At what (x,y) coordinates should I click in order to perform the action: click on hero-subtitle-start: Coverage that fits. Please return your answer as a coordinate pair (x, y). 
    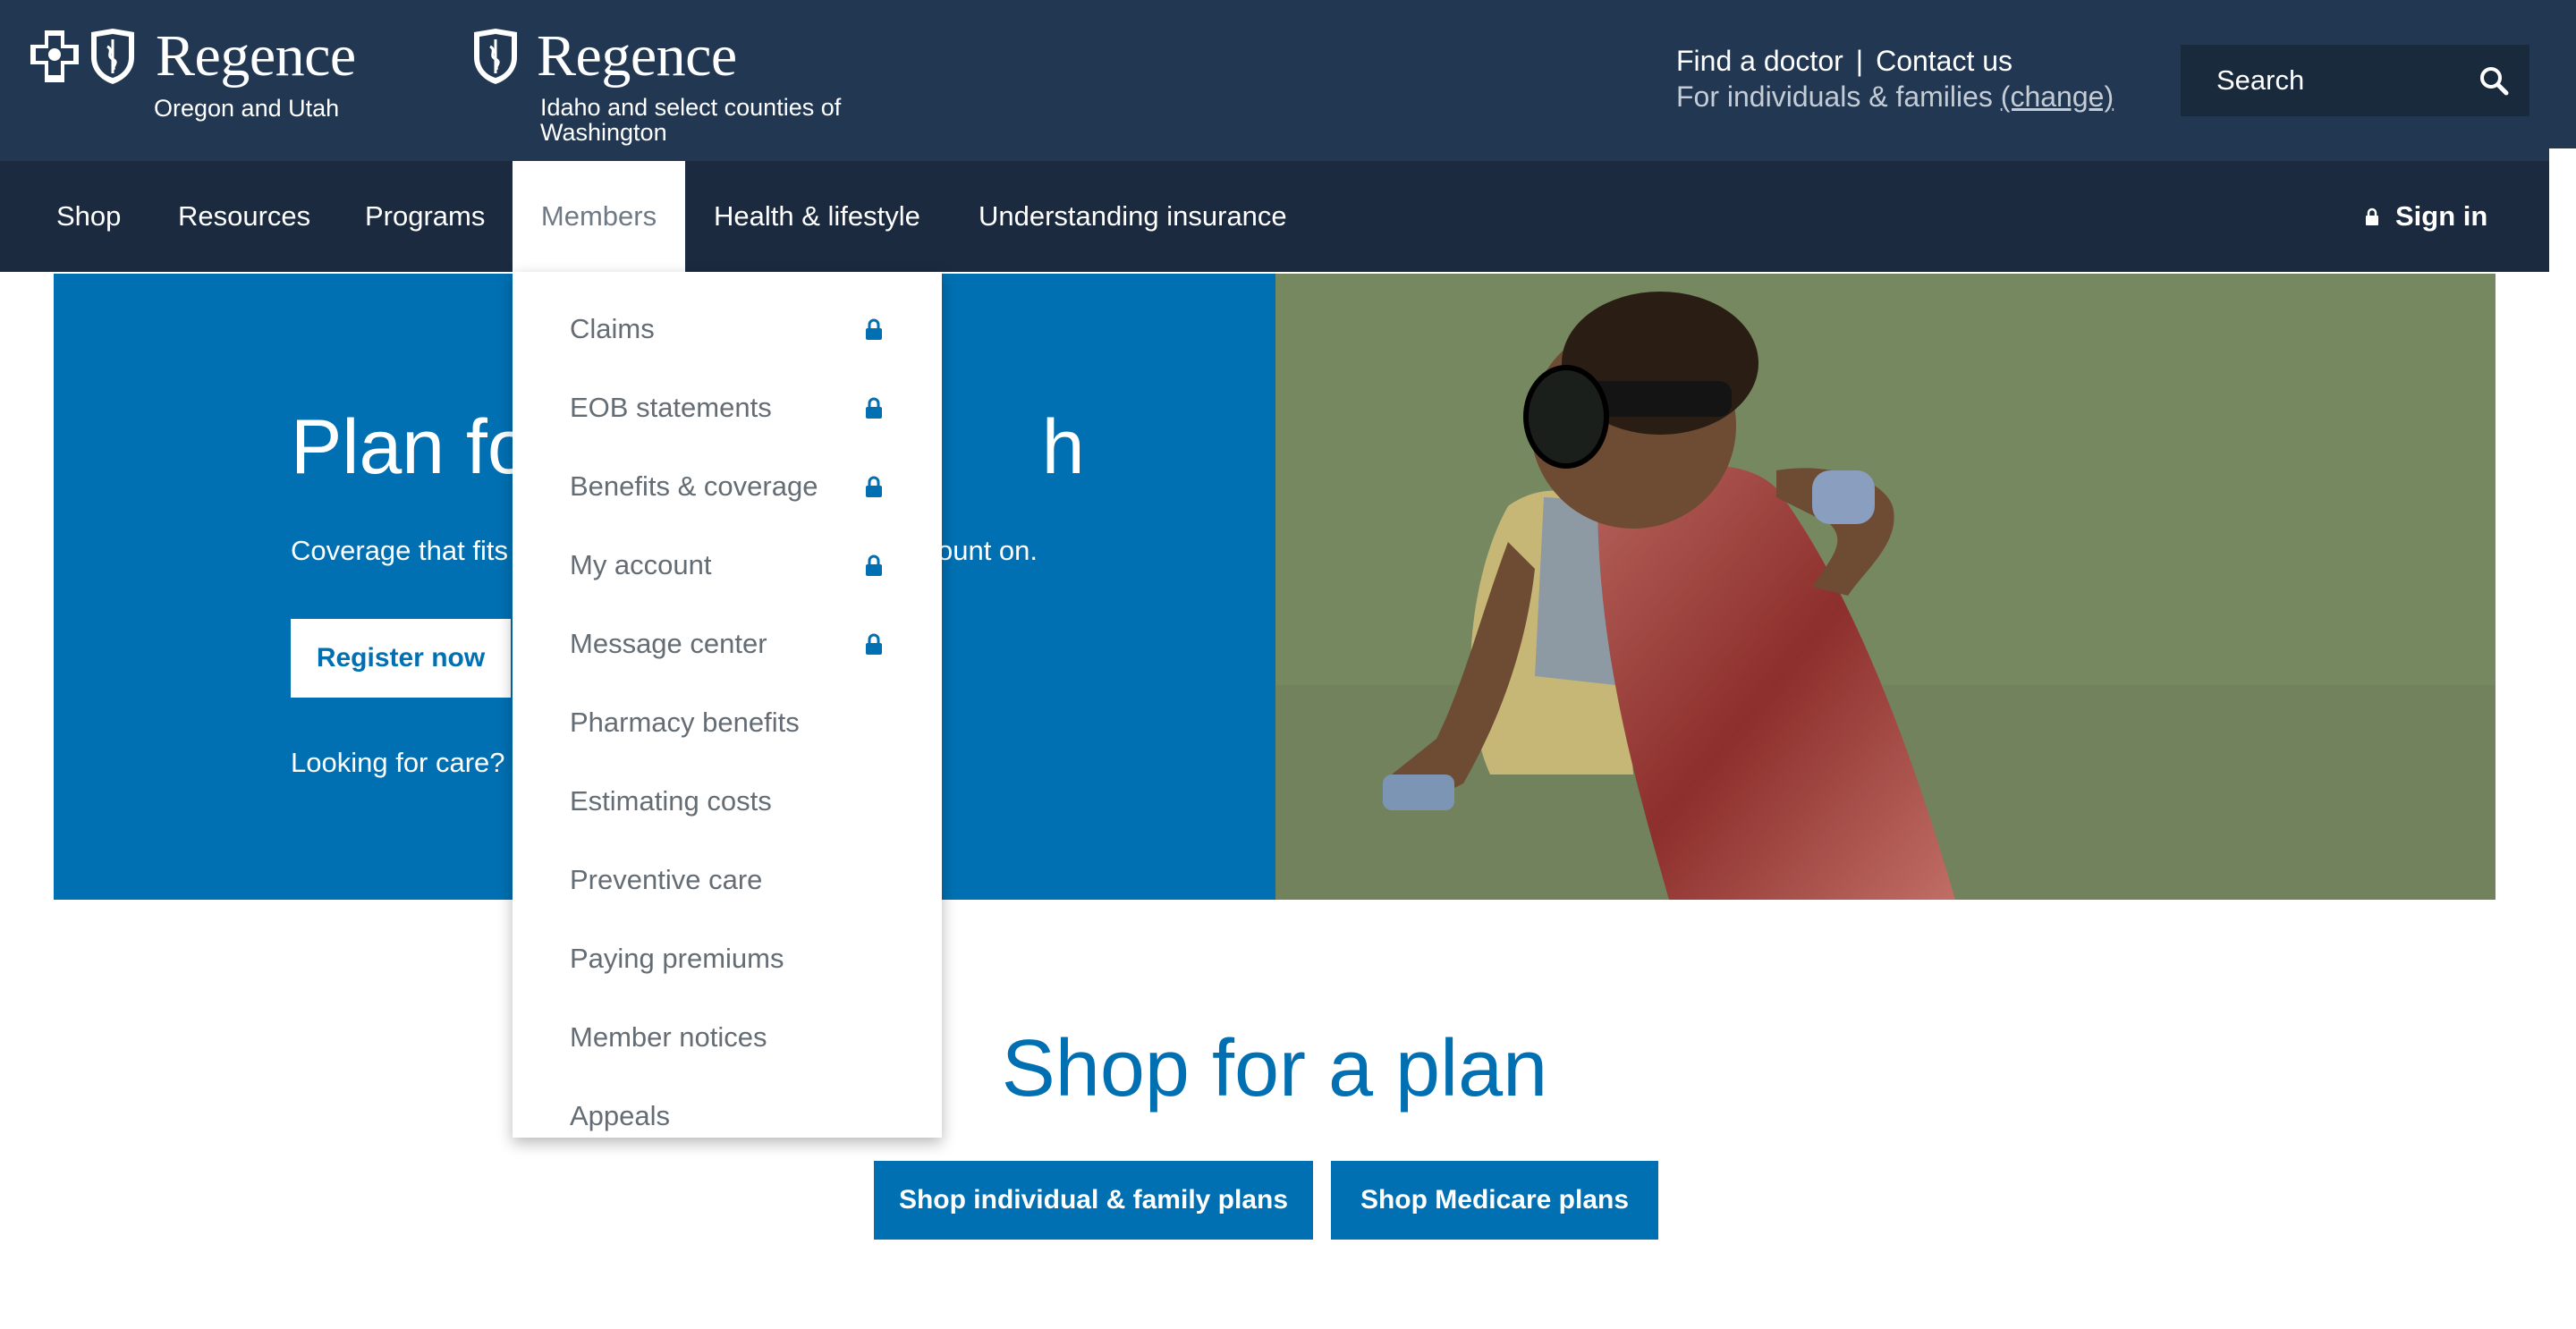
    Looking at the image, I should click on (399, 550).